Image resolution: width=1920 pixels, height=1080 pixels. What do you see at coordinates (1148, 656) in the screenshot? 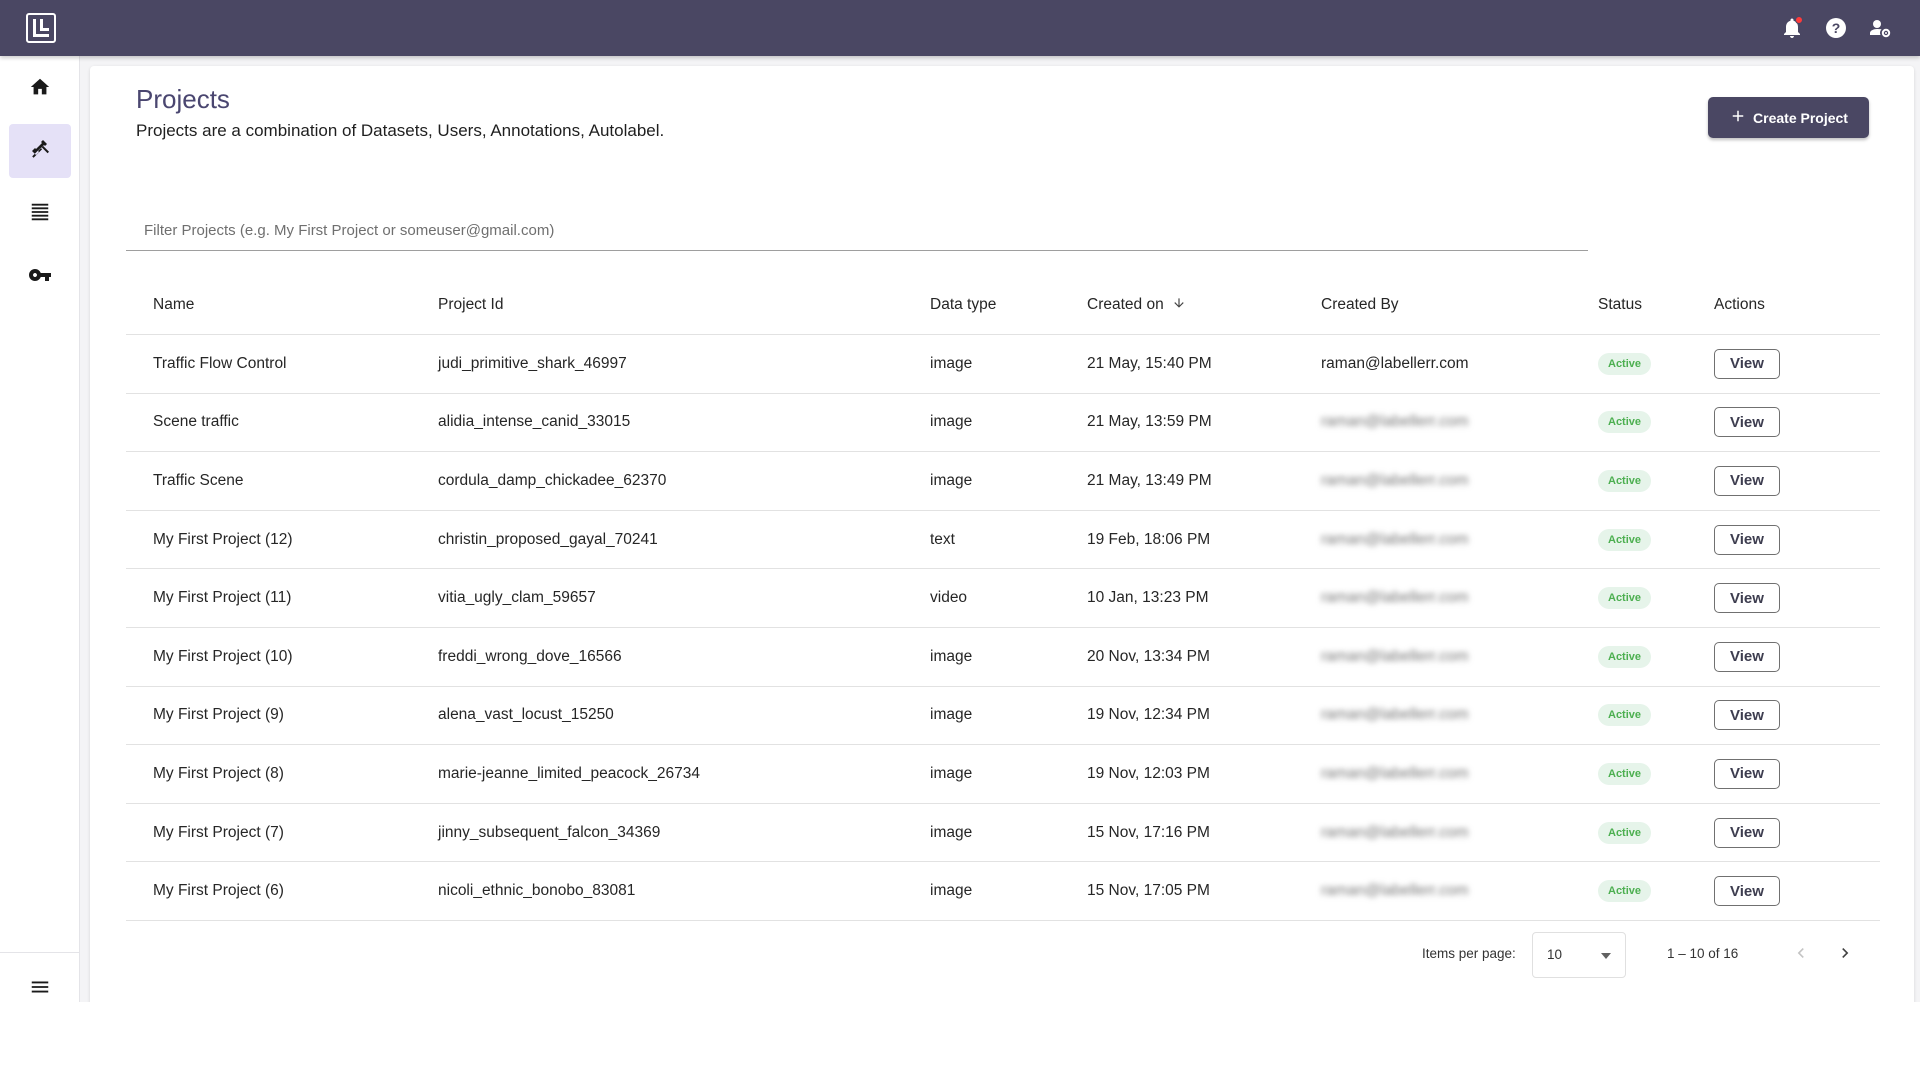
I see `created-on: 20 Nov, 13:34 PM` at bounding box center [1148, 656].